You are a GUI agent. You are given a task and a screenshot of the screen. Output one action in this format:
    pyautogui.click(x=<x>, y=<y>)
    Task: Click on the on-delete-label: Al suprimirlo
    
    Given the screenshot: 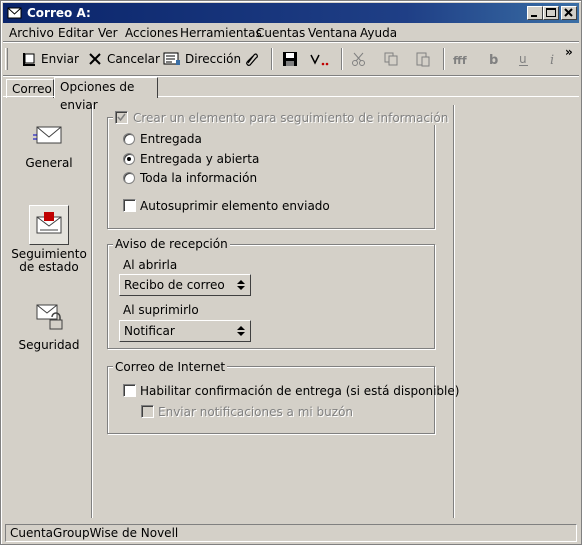 What is the action you would take?
    pyautogui.click(x=161, y=310)
    